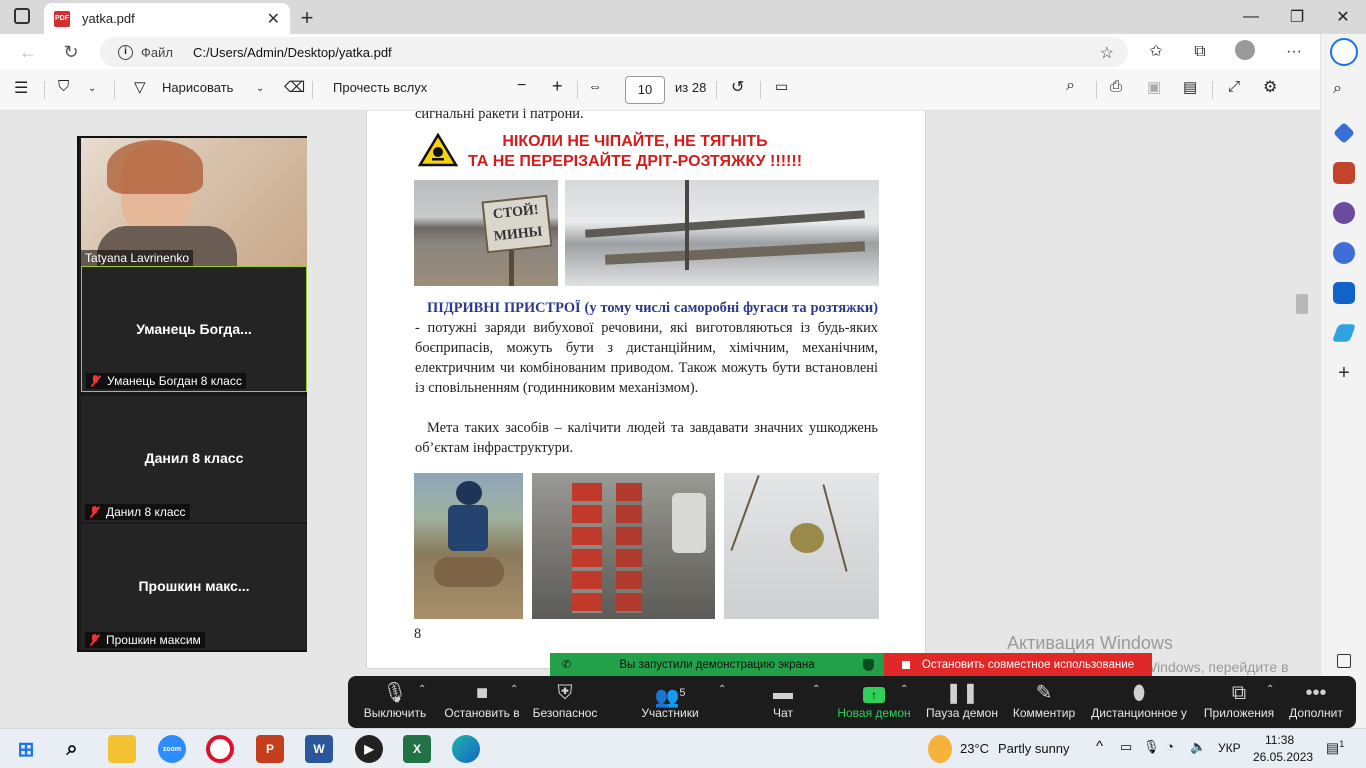 This screenshot has height=768, width=1366. Describe the element at coordinates (1154, 87) in the screenshot. I see `save-icon: ▣` at that location.